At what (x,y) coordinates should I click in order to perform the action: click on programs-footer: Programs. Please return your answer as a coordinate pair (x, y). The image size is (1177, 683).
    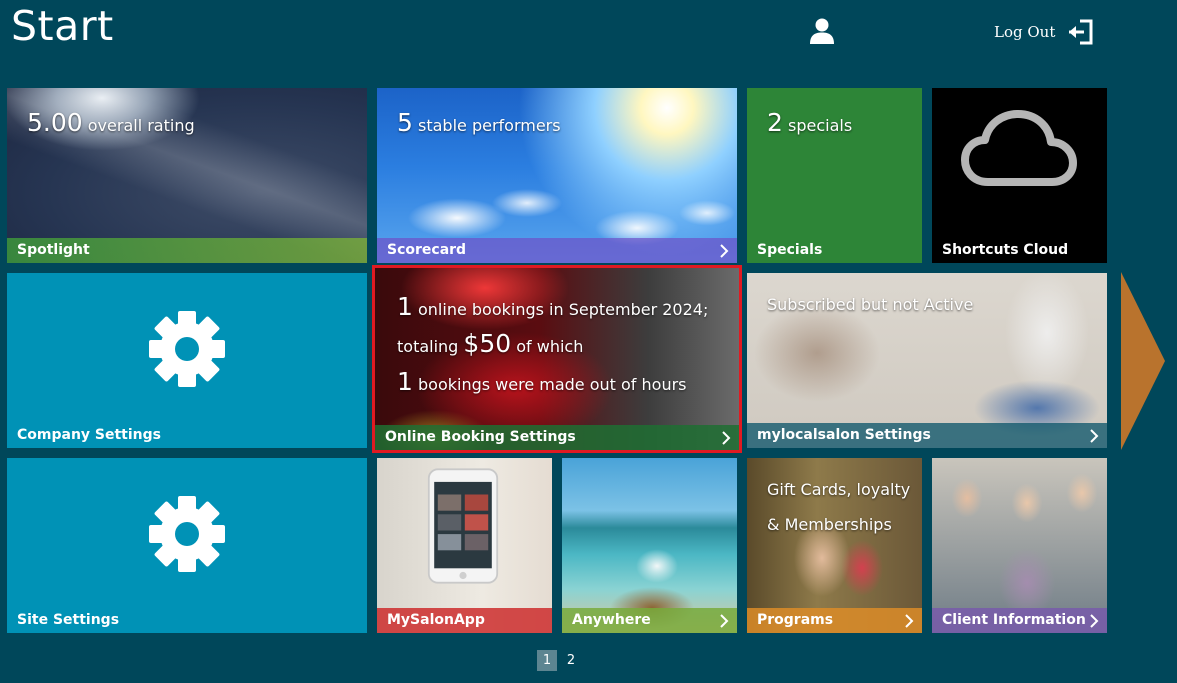
    Looking at the image, I should click on (834, 620).